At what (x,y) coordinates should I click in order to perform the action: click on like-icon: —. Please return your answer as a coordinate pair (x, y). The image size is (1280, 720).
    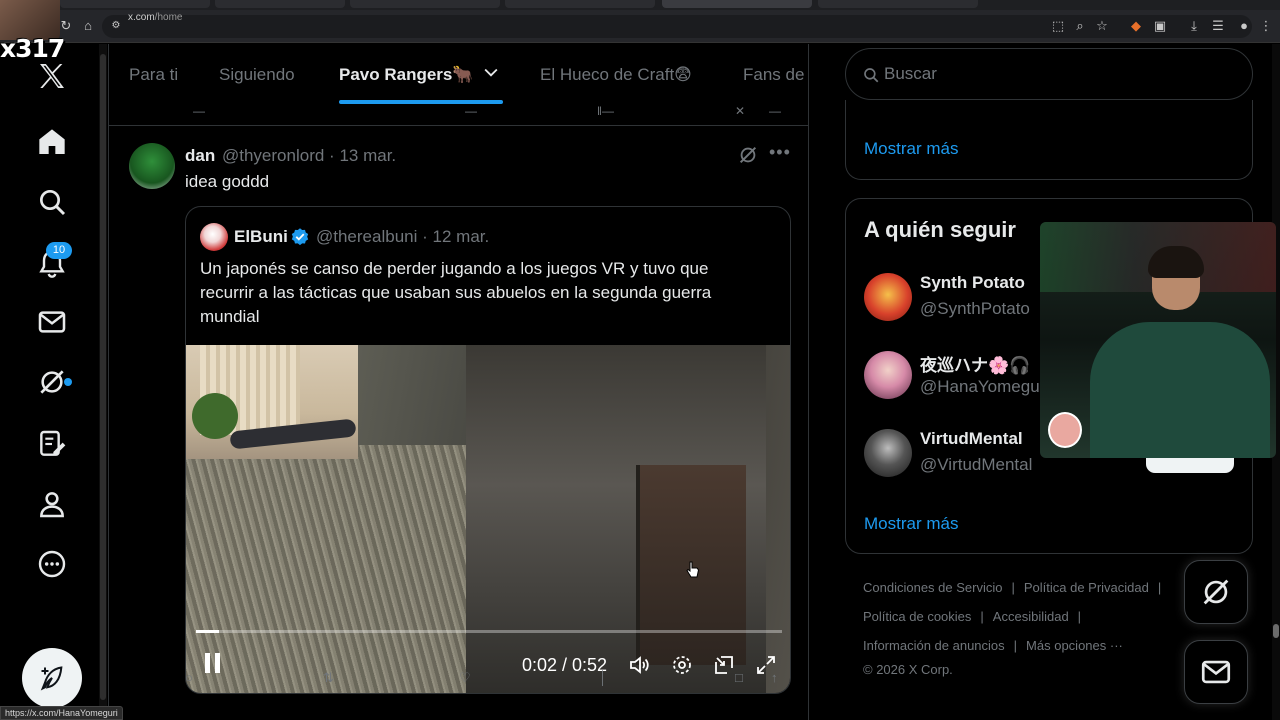
    Looking at the image, I should click on (471, 111).